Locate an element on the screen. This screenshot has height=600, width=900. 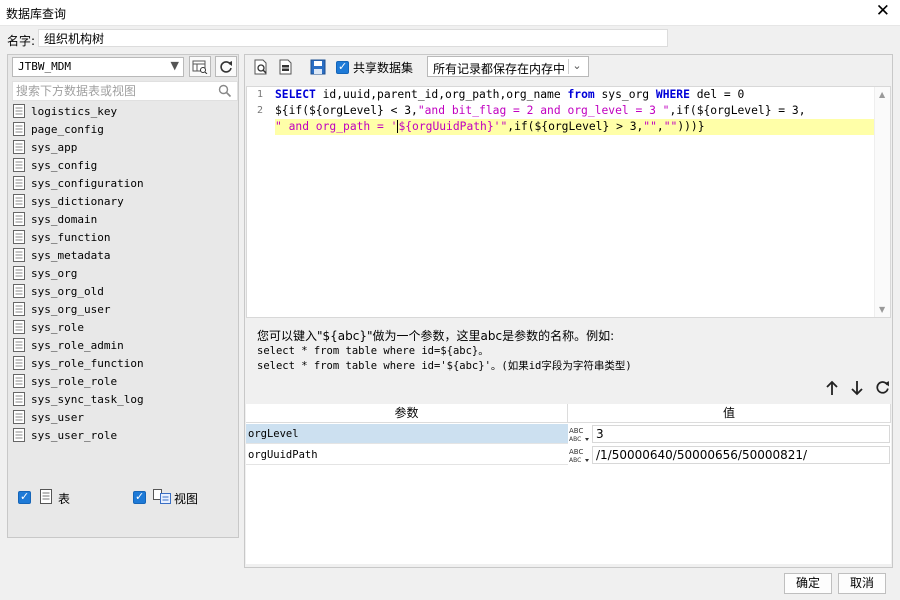
param-column-header: 参数 is located at coordinates (407, 413).